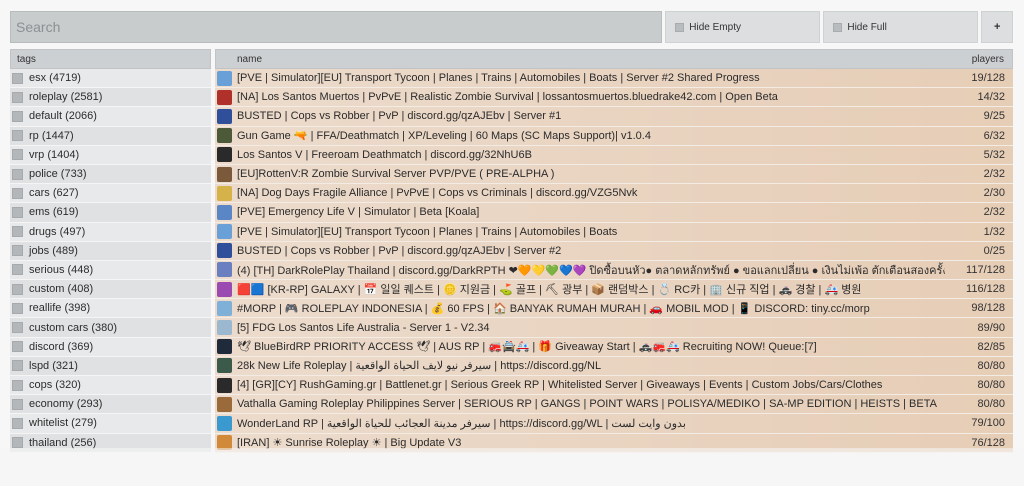 The width and height of the screenshot is (1024, 486). What do you see at coordinates (994, 116) in the screenshot?
I see `server-players: 9/25` at bounding box center [994, 116].